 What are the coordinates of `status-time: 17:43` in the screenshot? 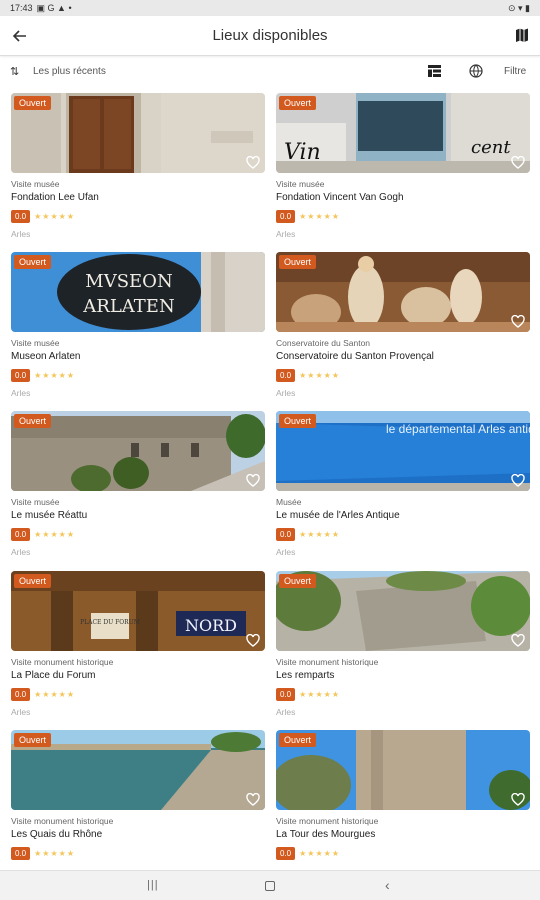 It's located at (21, 8).